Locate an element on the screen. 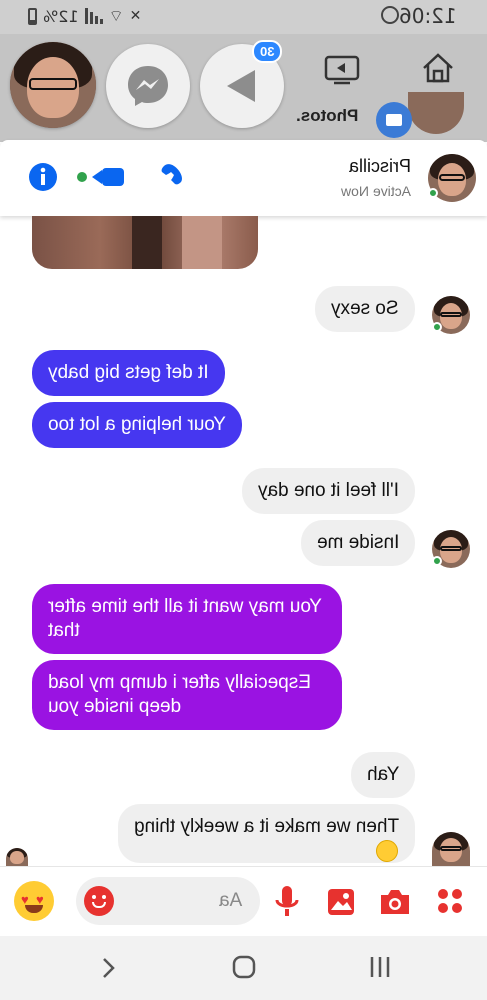  message-text: Your helping a lot too is located at coordinates (137, 424).